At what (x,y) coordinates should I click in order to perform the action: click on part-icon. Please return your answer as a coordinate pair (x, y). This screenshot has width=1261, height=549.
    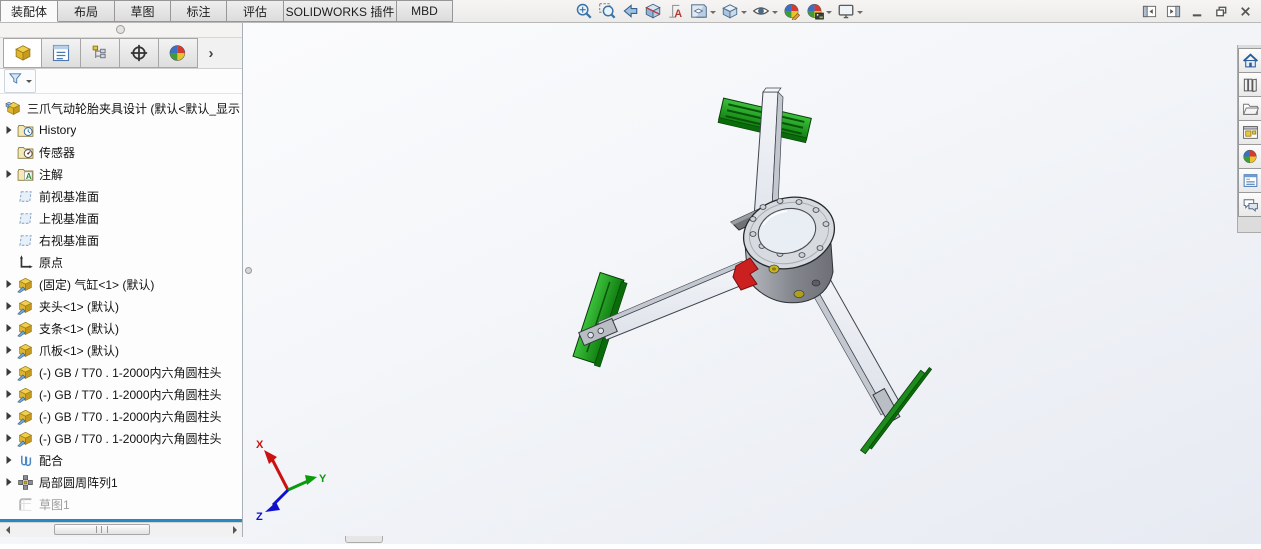
    Looking at the image, I should click on (25, 417).